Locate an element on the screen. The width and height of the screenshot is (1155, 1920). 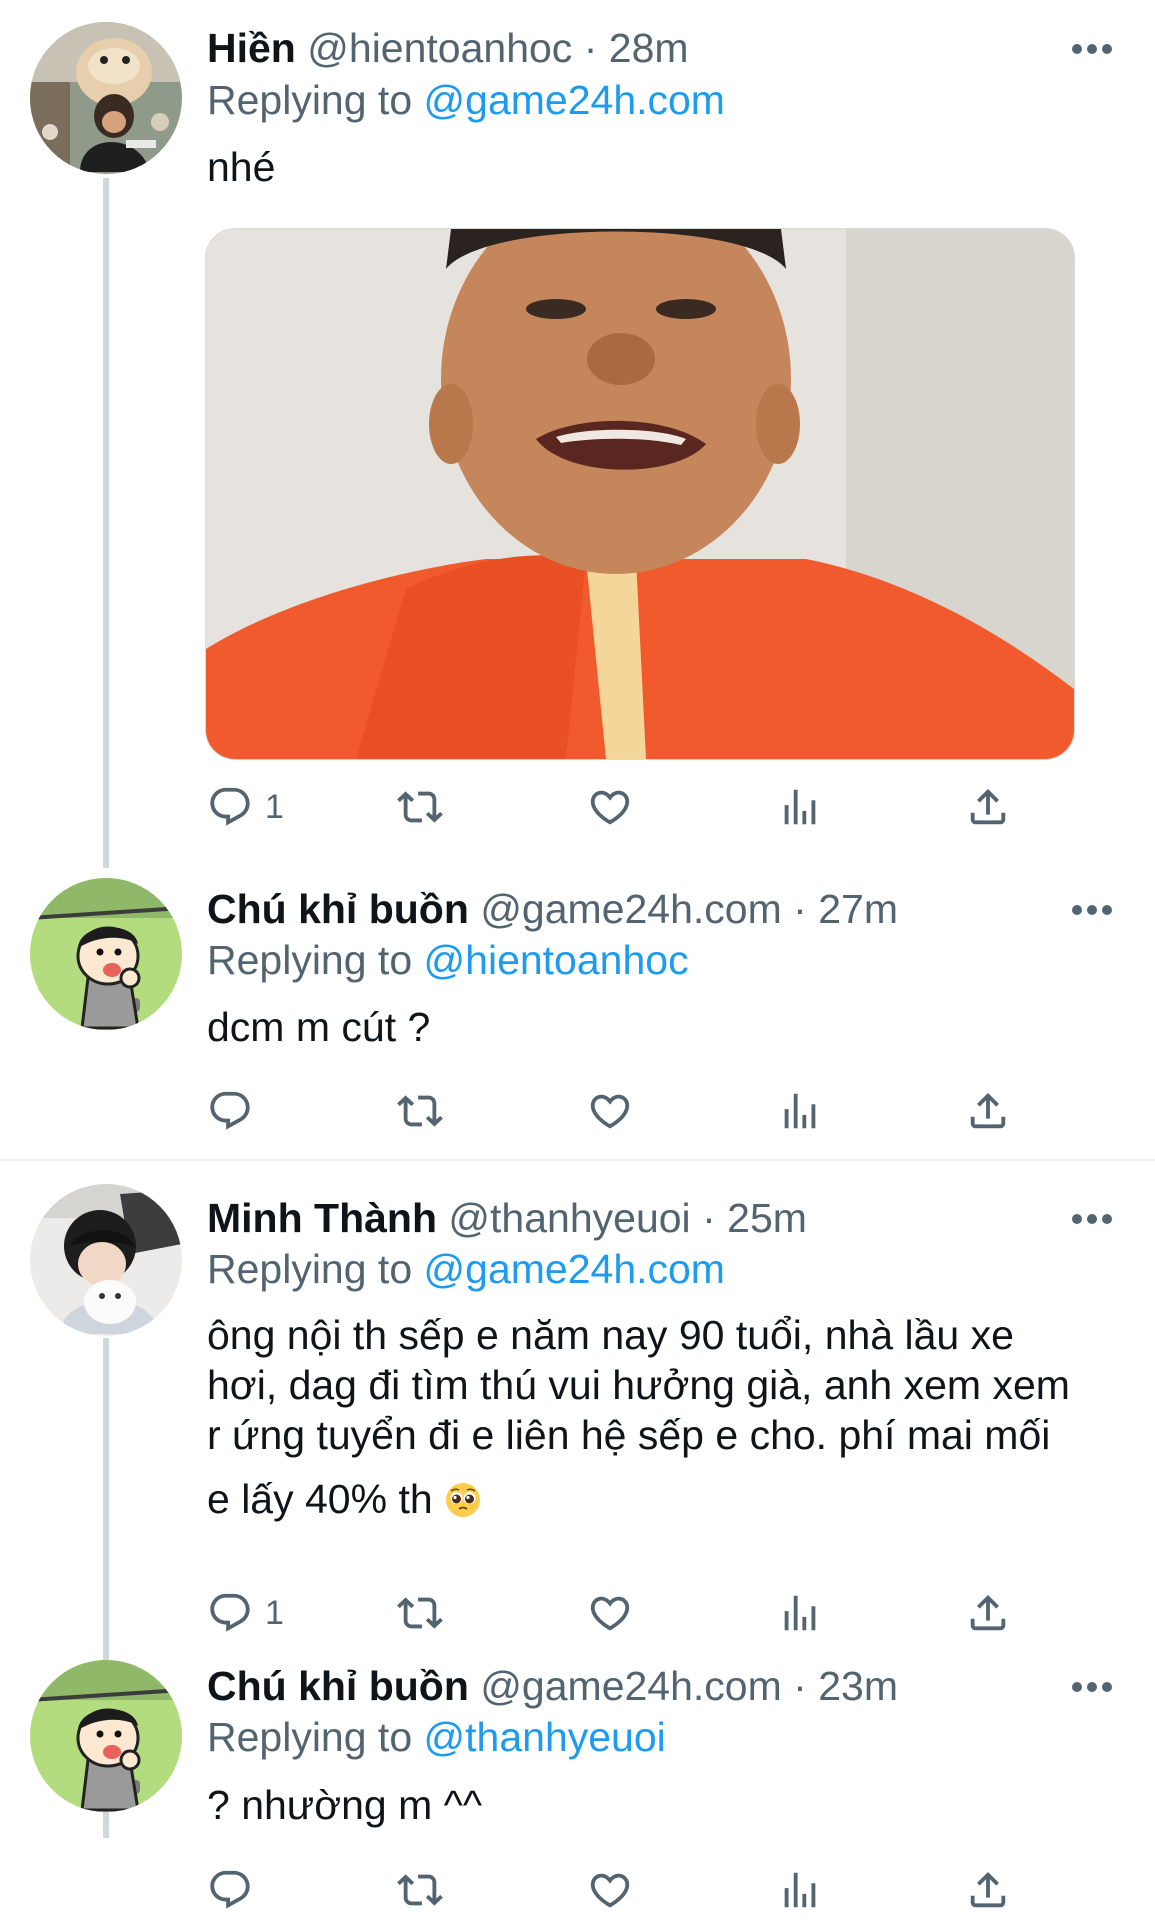
tweet-header: Chú khỉ buồn @game24h.com · 23m is located at coordinates (552, 1686).